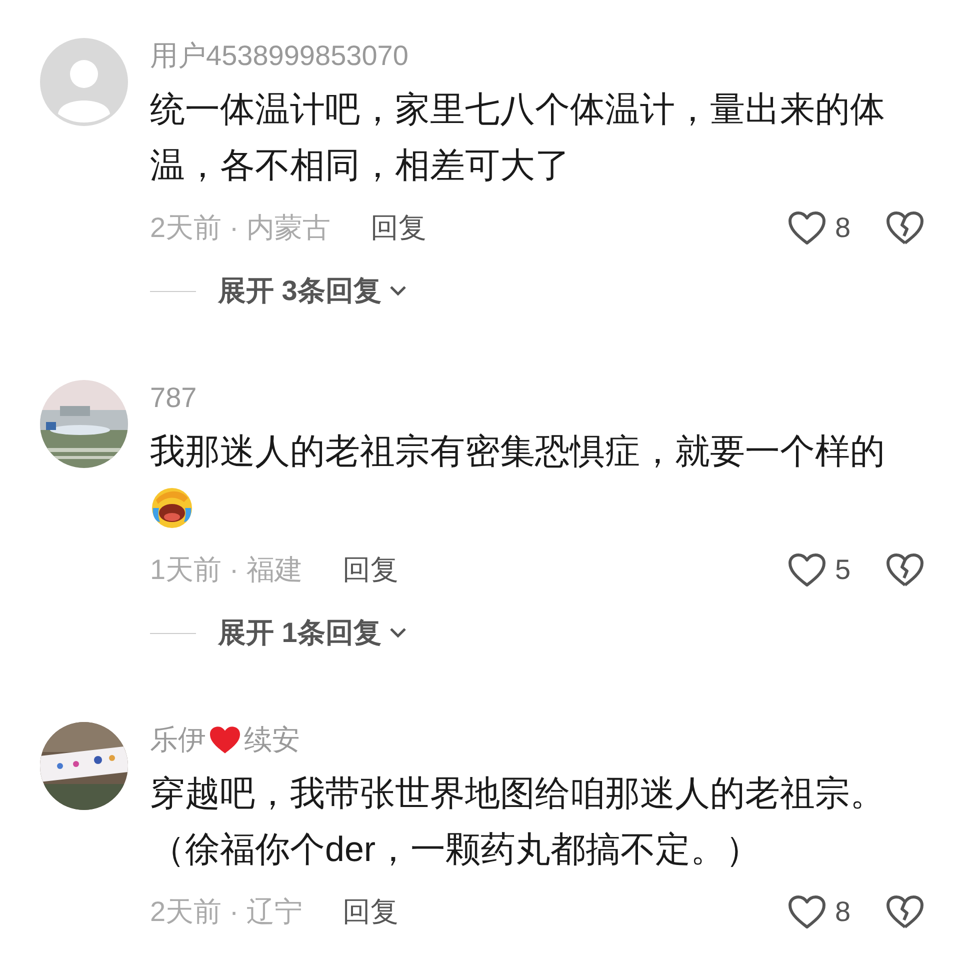  What do you see at coordinates (518, 452) in the screenshot?
I see `comment-text: 我那迷人的老祖宗有密集恐惧症，就要一个样的` at bounding box center [518, 452].